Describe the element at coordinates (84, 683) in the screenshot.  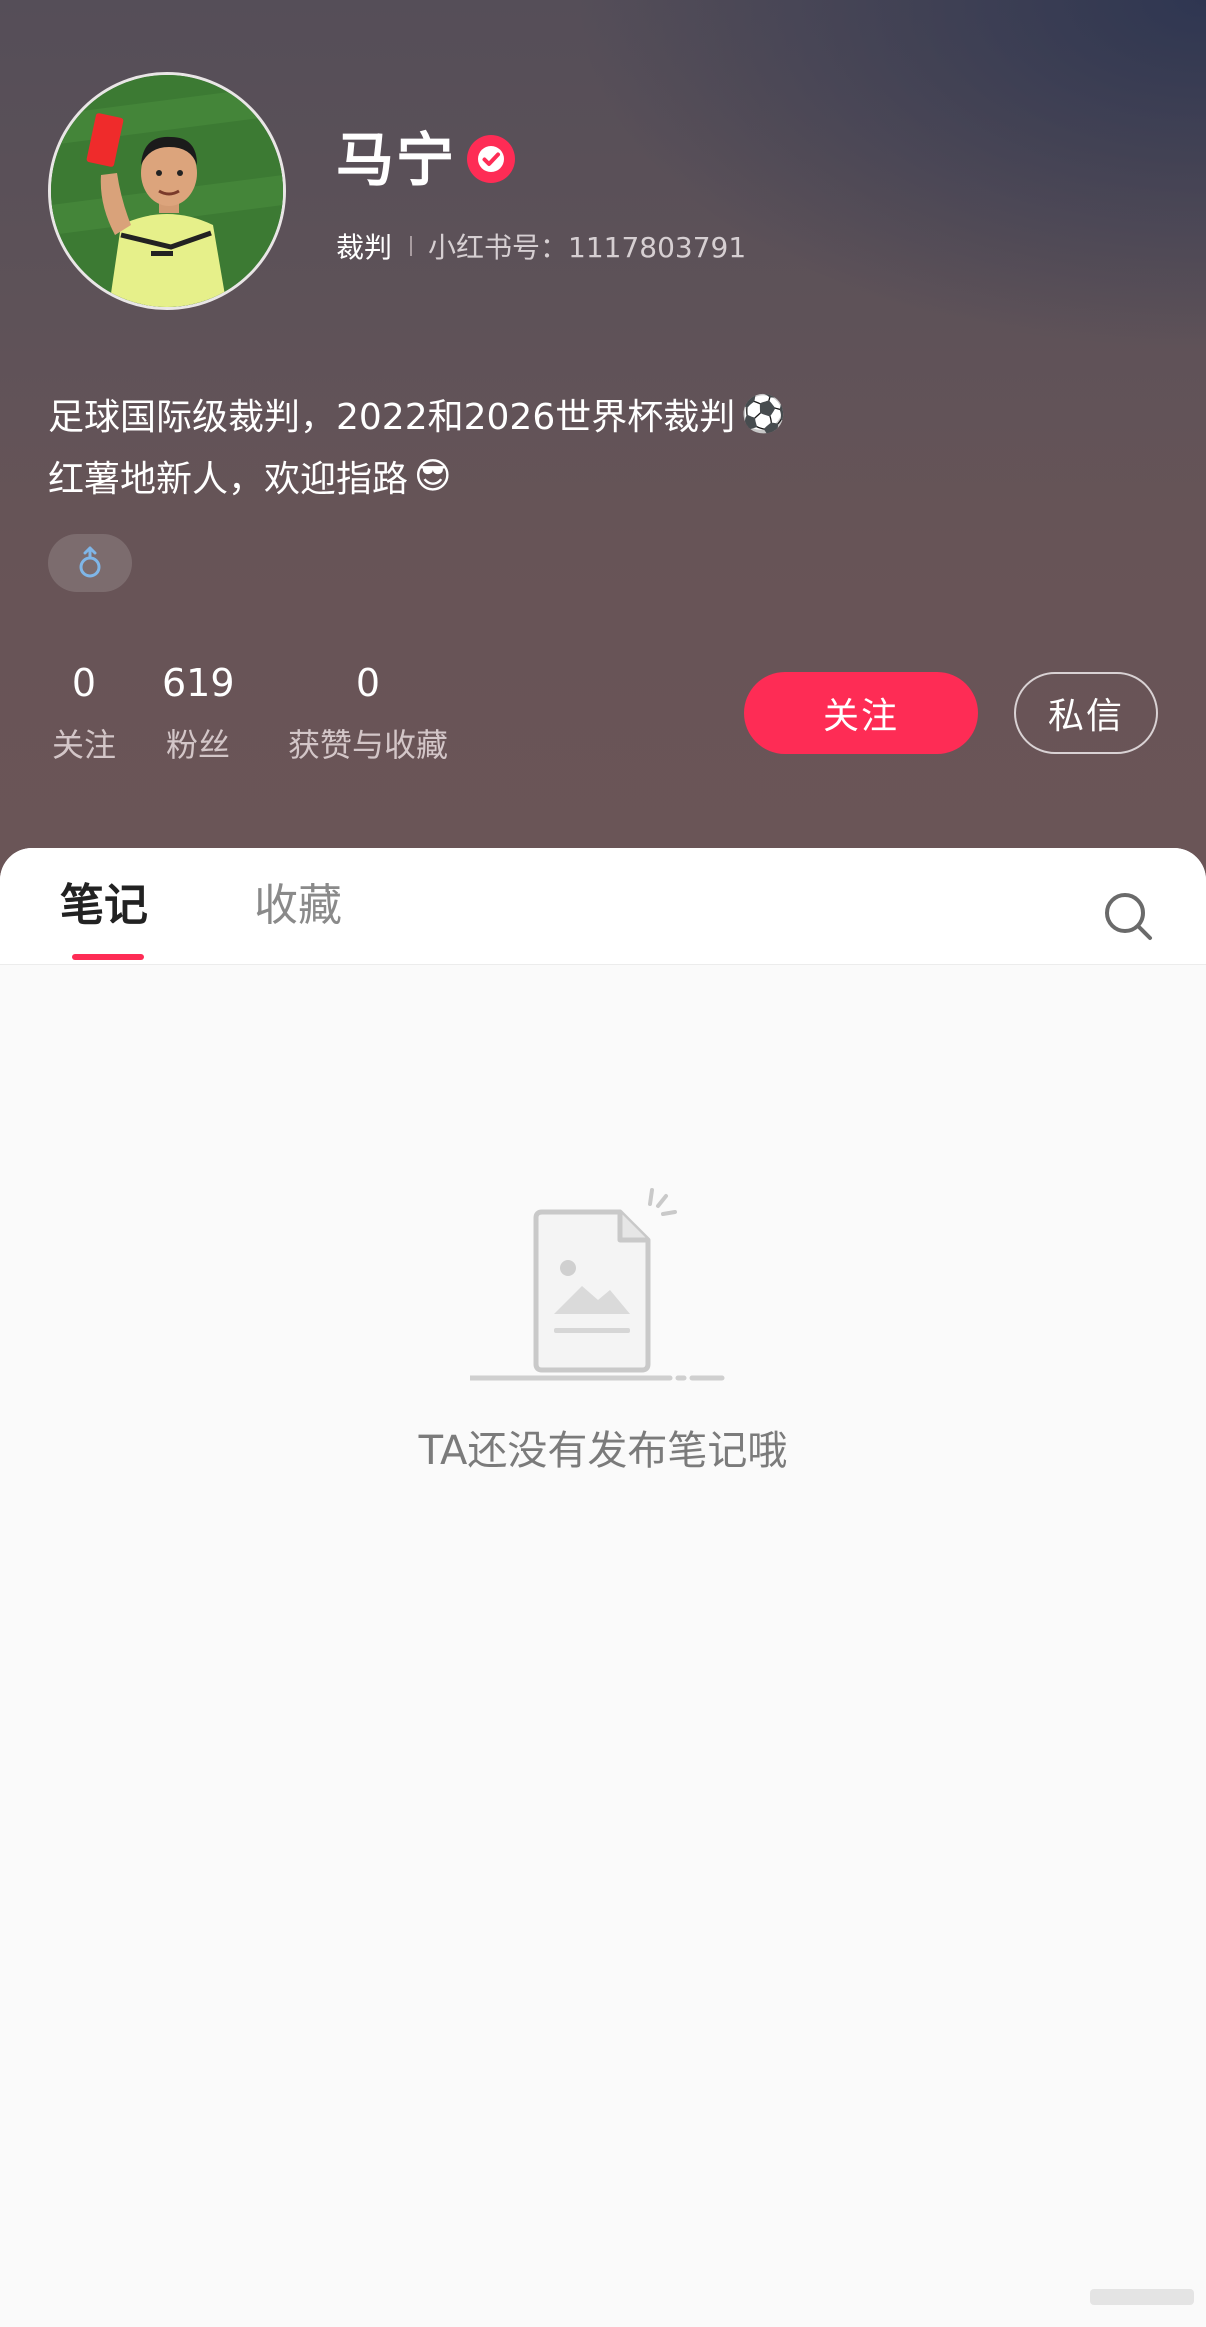
I see `stat-following-count: 0` at that location.